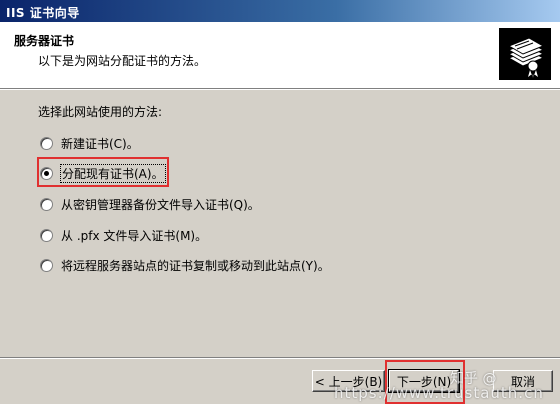  I want to click on certificate-stack-icon, so click(525, 54).